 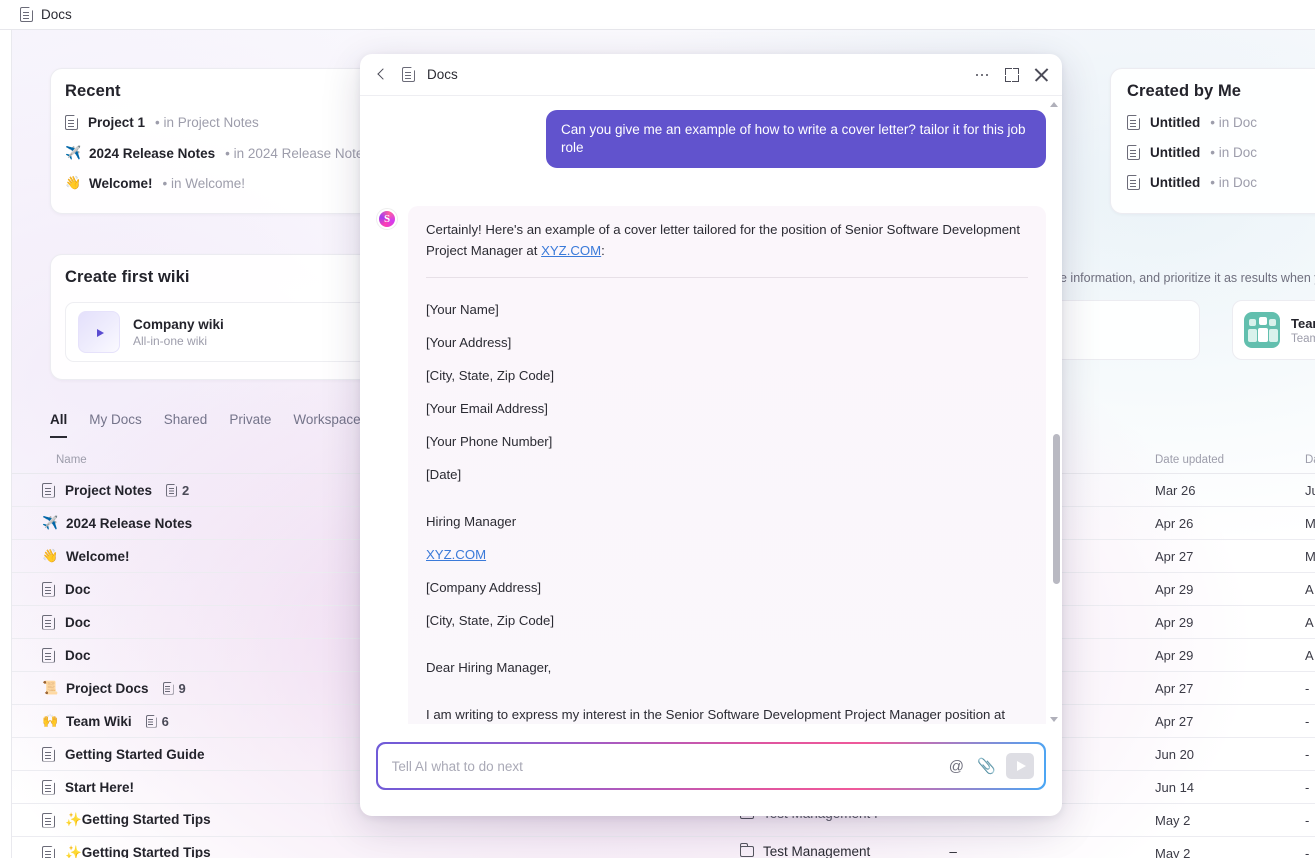 I want to click on row-date-updated: Jun 14, so click(x=1175, y=787).